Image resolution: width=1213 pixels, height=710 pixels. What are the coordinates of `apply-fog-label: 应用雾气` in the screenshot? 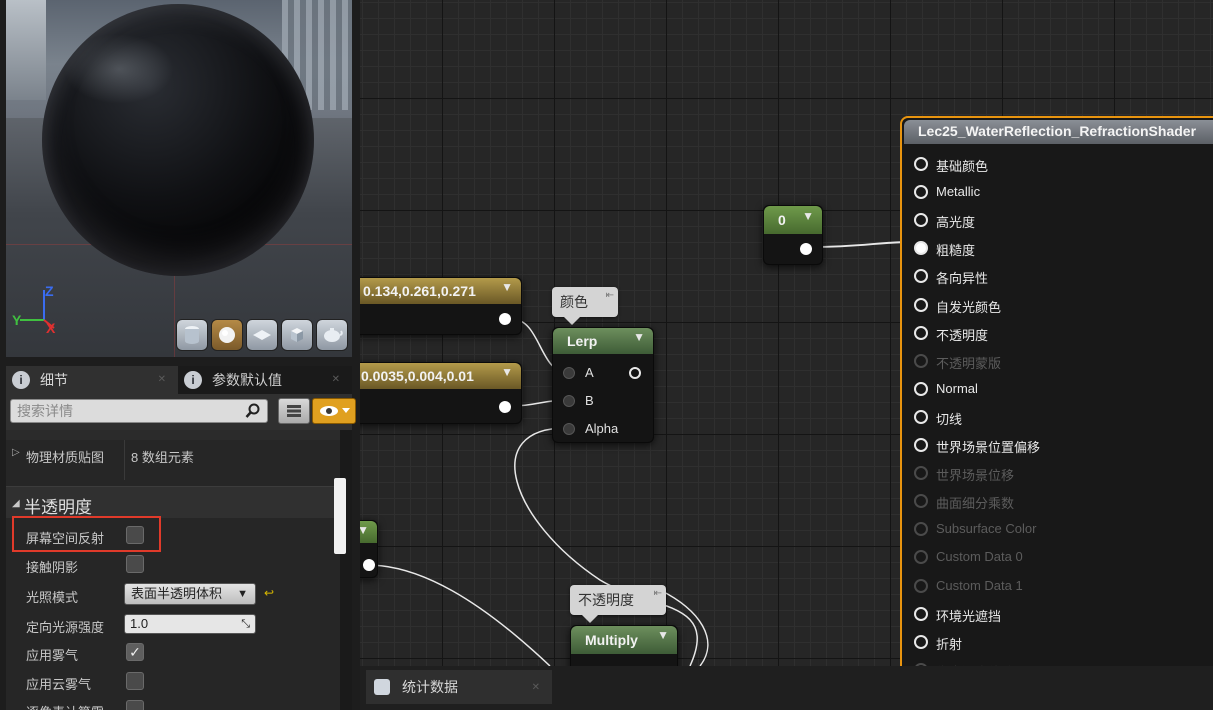 It's located at (52, 655).